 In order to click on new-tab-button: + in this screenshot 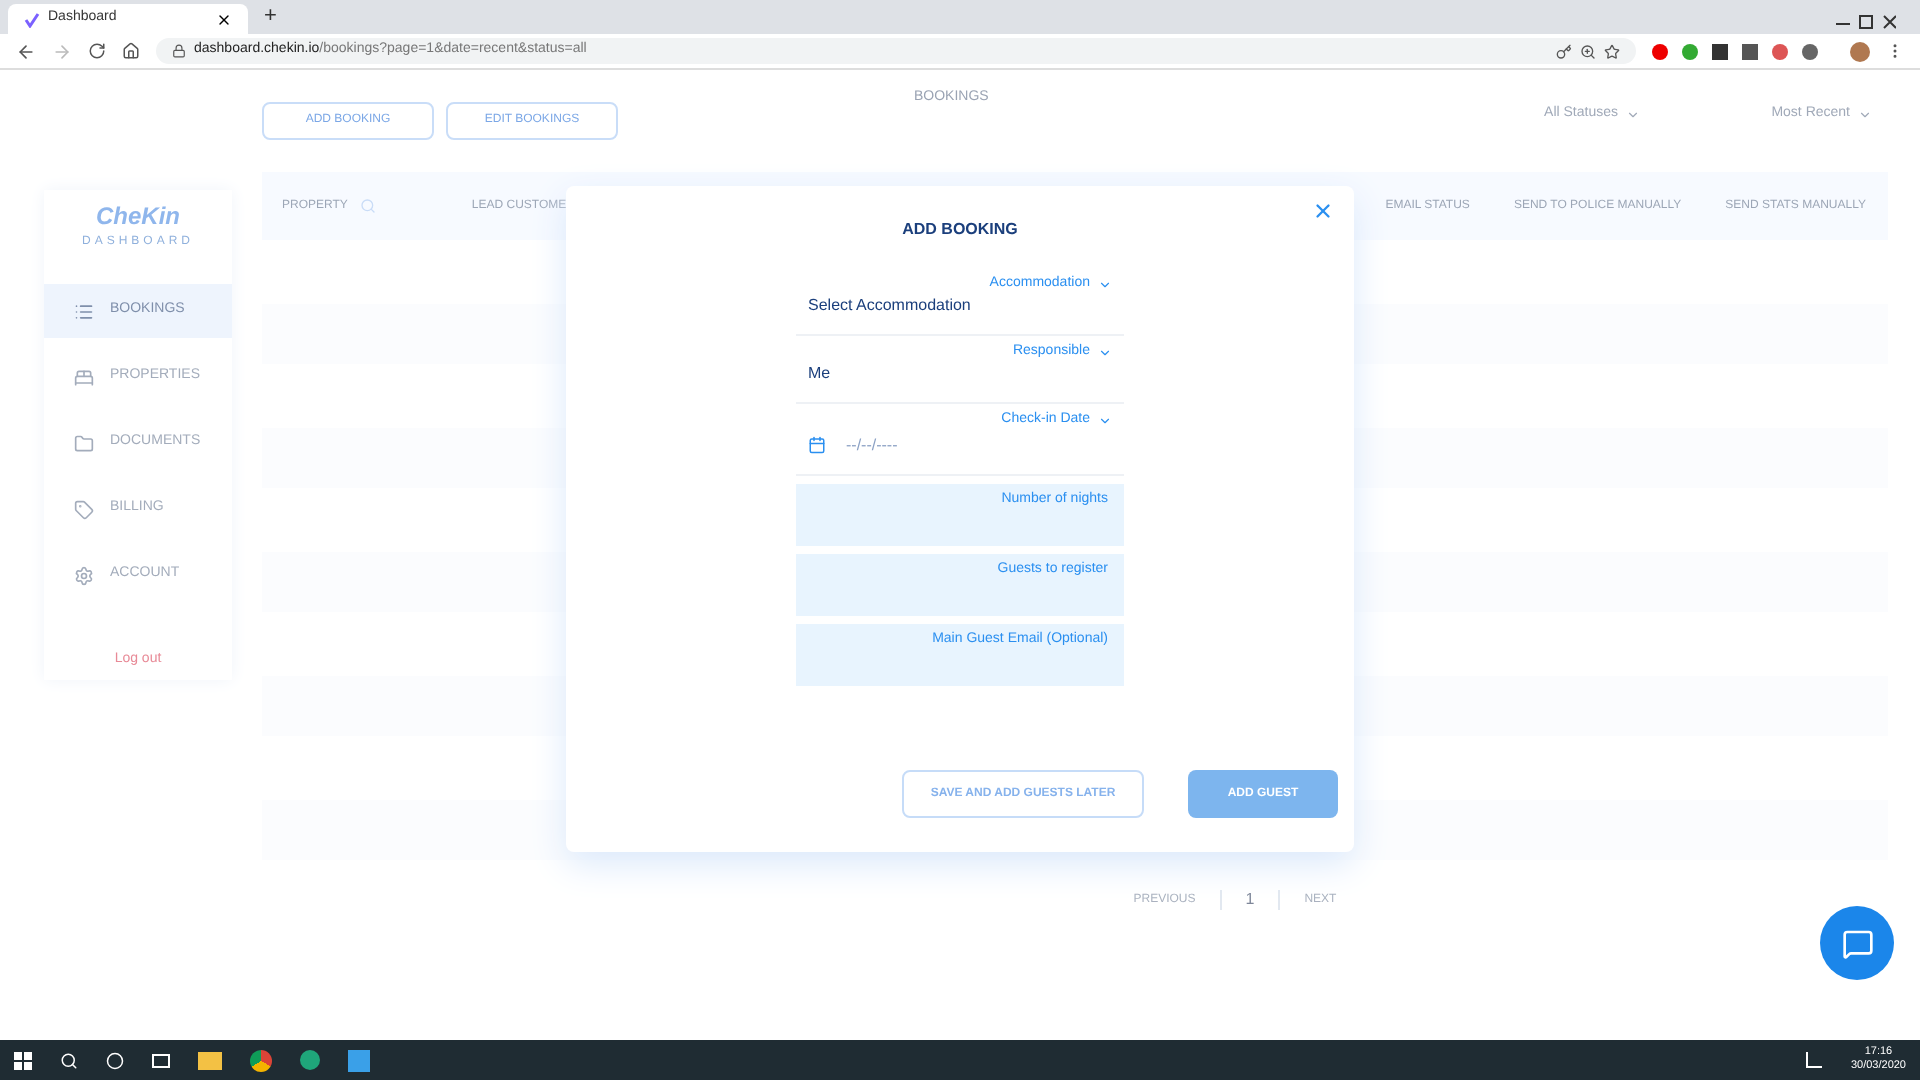, I will do `click(270, 16)`.